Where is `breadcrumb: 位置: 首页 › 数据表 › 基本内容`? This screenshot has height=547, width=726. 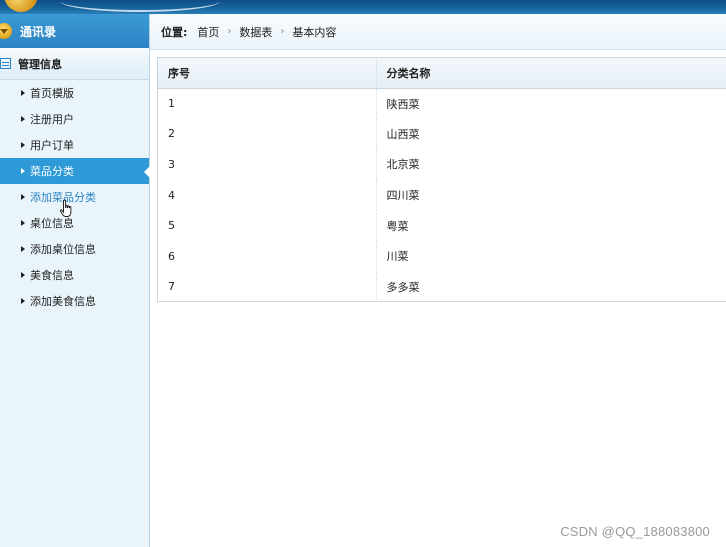
breadcrumb: 位置: 首页 › 数据表 › 基本内容 is located at coordinates (438, 32).